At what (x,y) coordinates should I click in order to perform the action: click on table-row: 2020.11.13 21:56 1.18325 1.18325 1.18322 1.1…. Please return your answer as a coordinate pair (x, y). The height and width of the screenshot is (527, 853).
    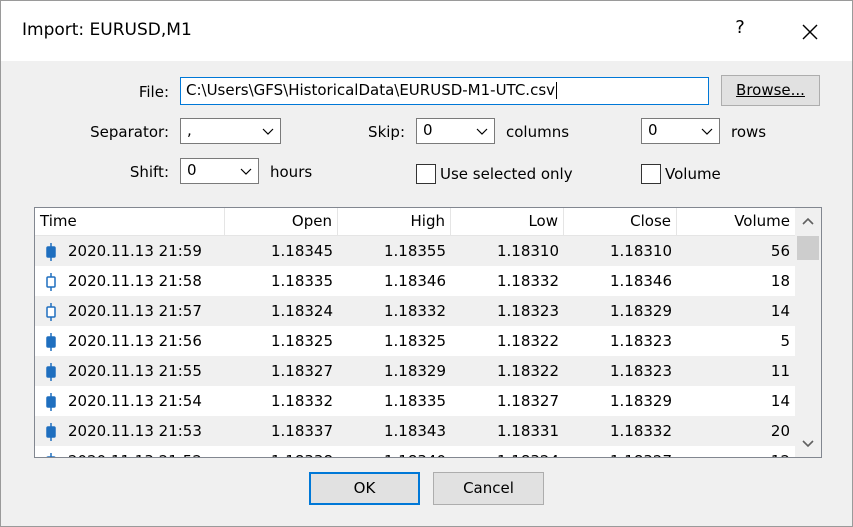
    Looking at the image, I should click on (415, 341).